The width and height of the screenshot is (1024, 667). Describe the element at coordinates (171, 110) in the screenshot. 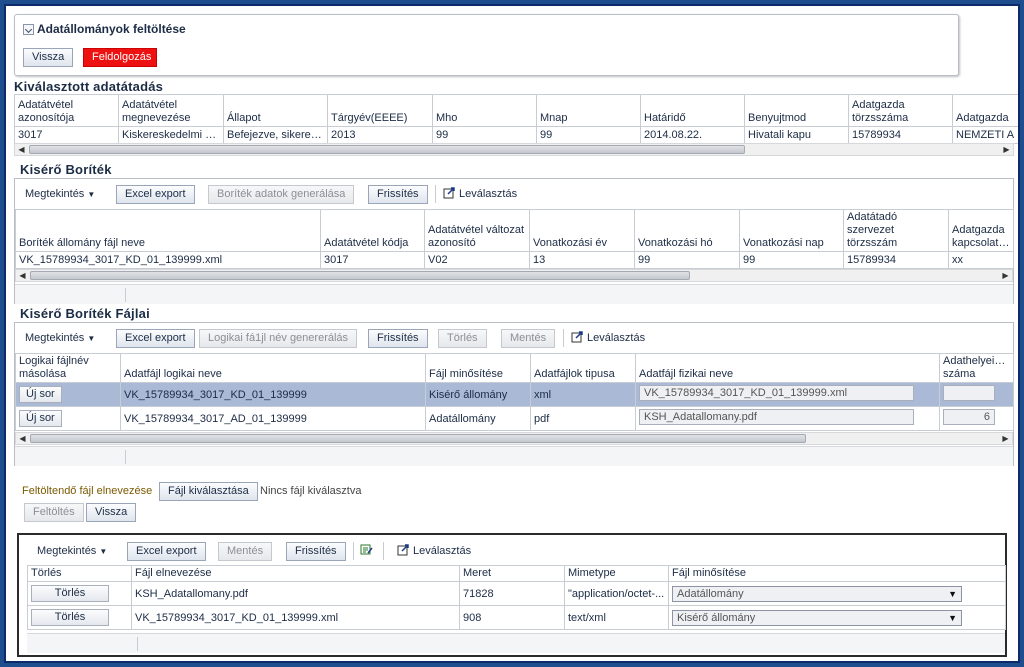

I see `column-header: Adatátvétel megnevezése` at that location.